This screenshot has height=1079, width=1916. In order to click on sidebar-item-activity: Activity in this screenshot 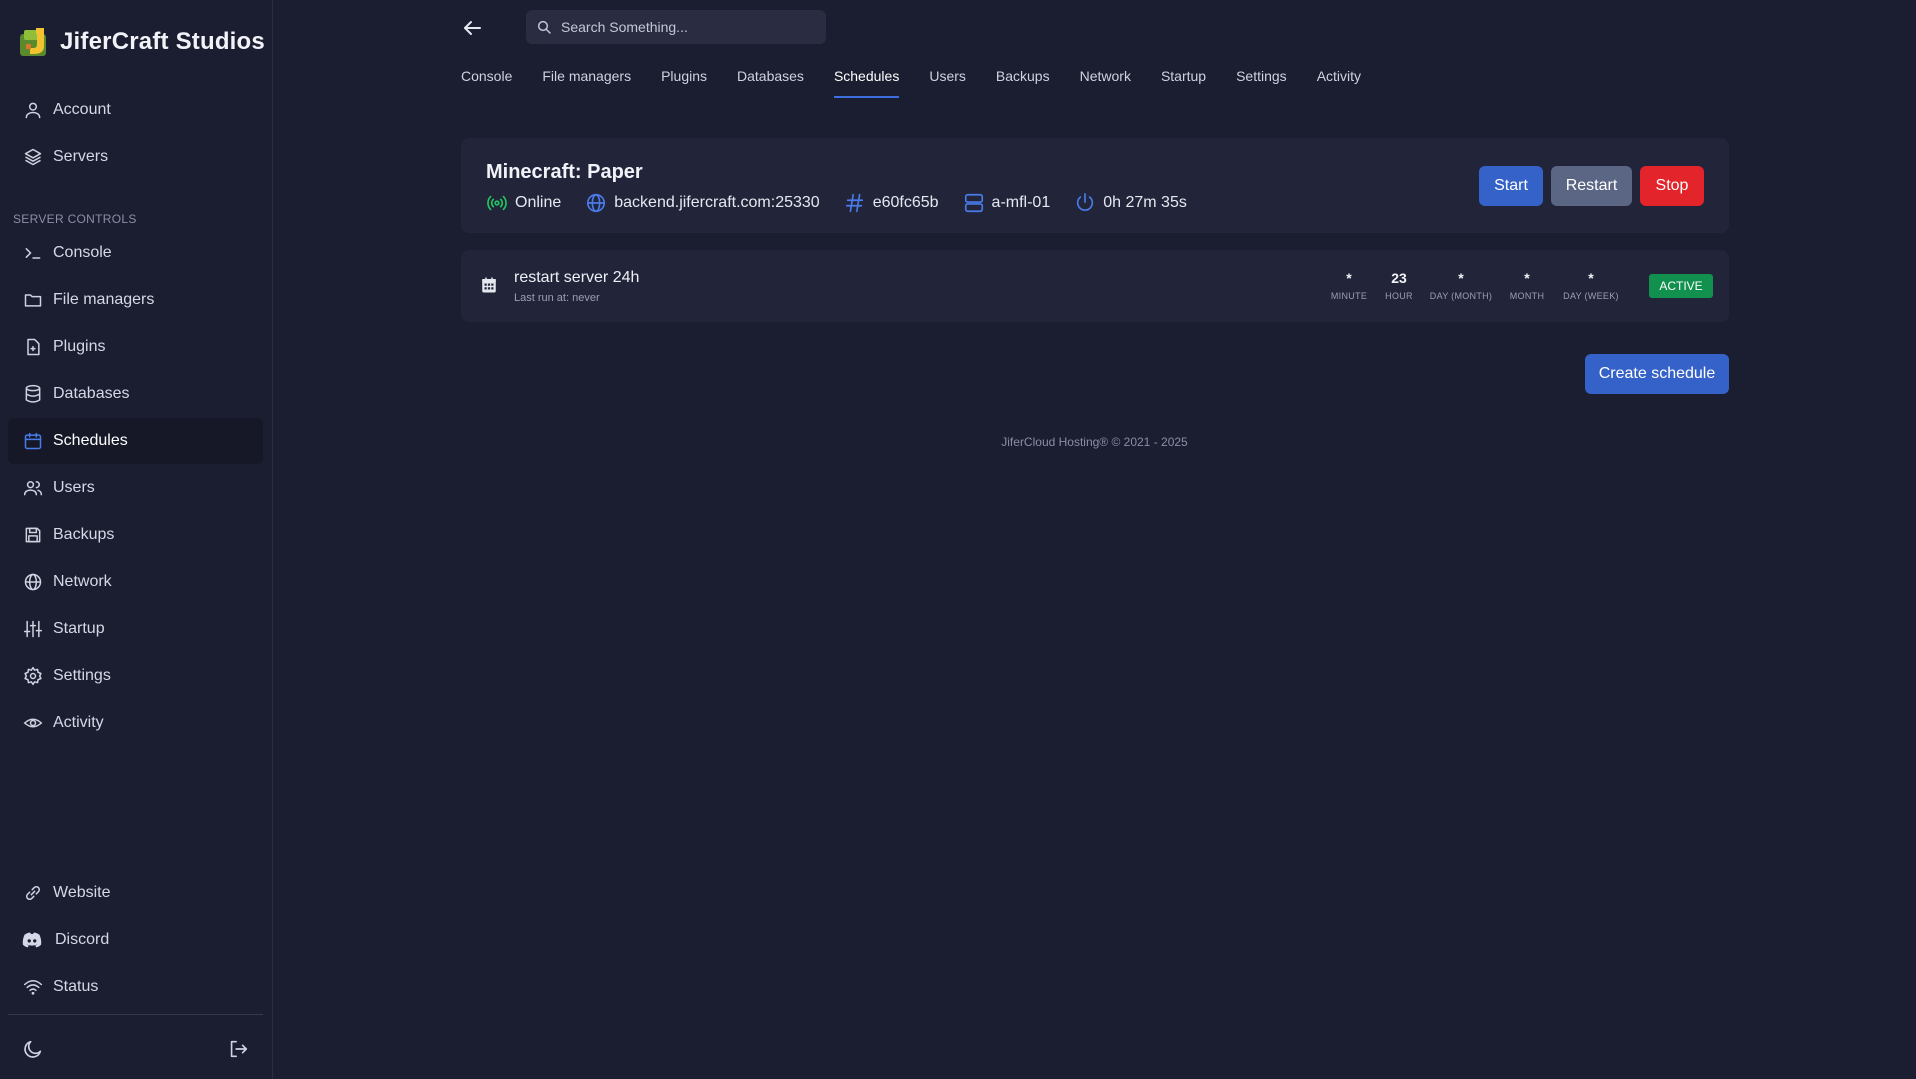, I will do `click(135, 723)`.